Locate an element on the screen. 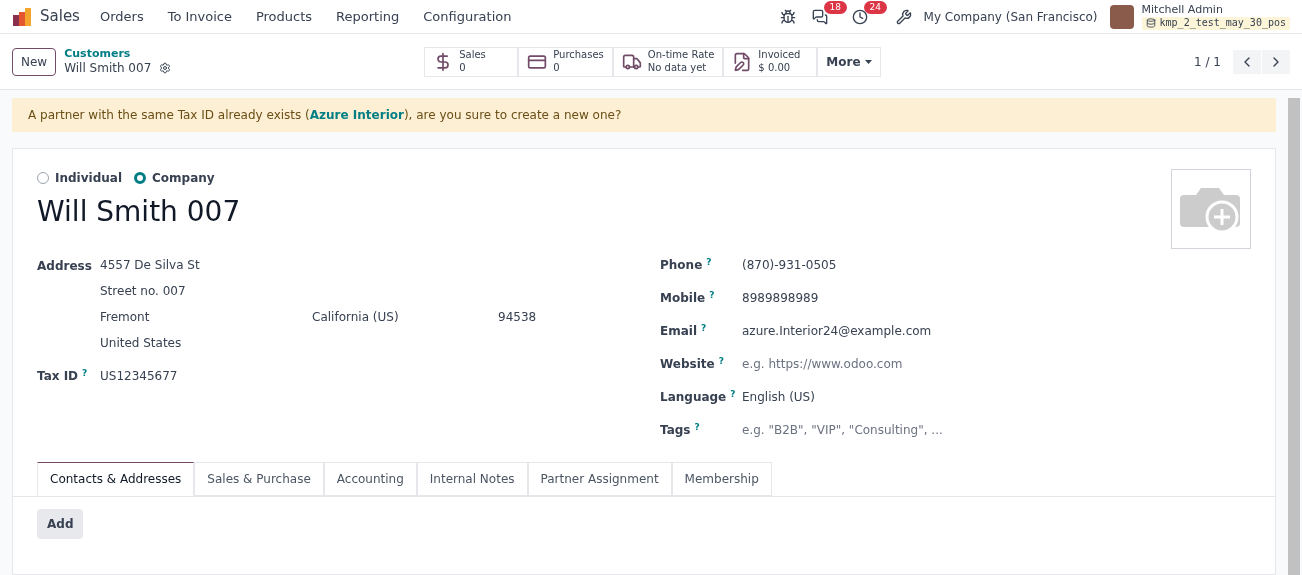 The width and height of the screenshot is (1302, 575). stat-button: On-time Rate No data yet is located at coordinates (668, 61).